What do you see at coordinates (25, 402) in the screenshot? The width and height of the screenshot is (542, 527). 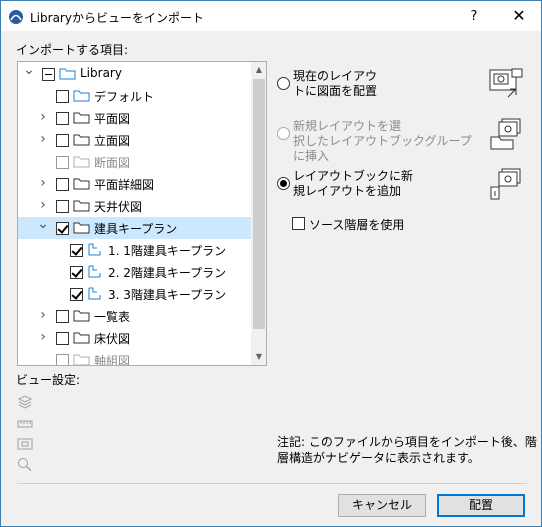 I see `layers-icon` at bounding box center [25, 402].